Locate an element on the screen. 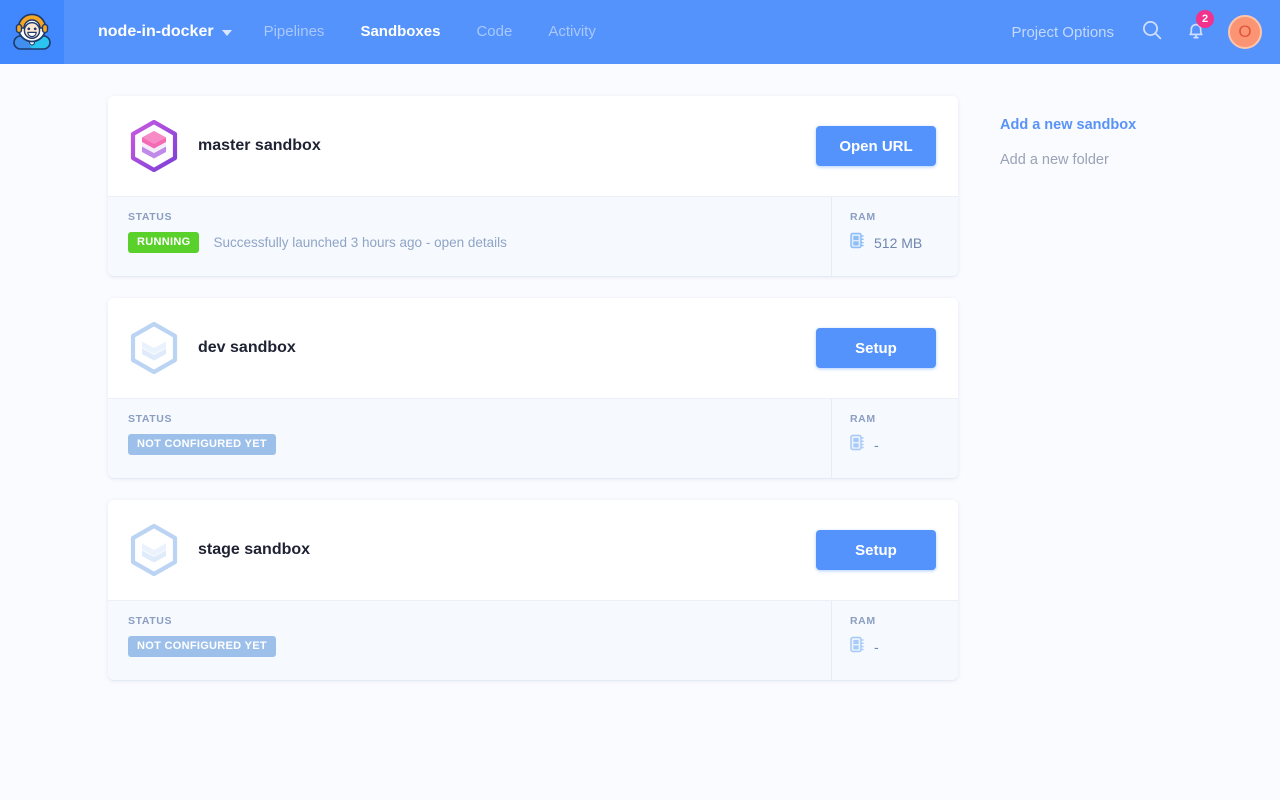  project-options-button: Project Options is located at coordinates (1062, 32).